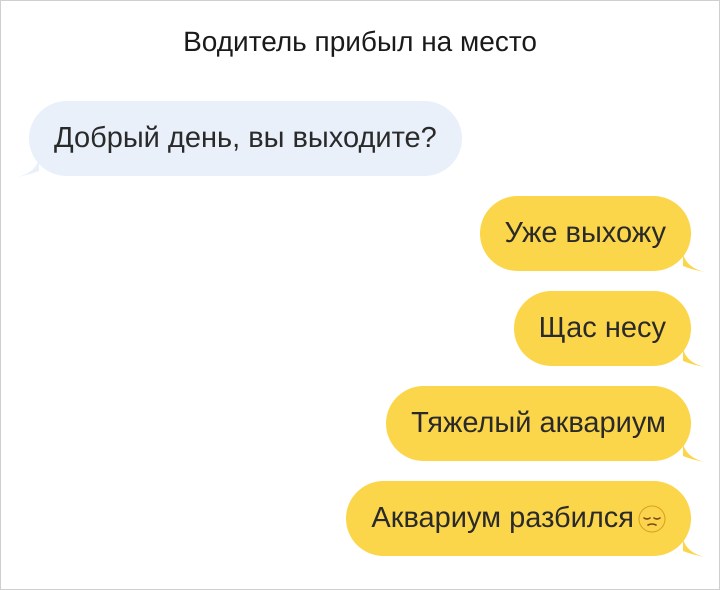 The image size is (720, 590). I want to click on message-bubble: Тяжелый аквариум, so click(538, 423).